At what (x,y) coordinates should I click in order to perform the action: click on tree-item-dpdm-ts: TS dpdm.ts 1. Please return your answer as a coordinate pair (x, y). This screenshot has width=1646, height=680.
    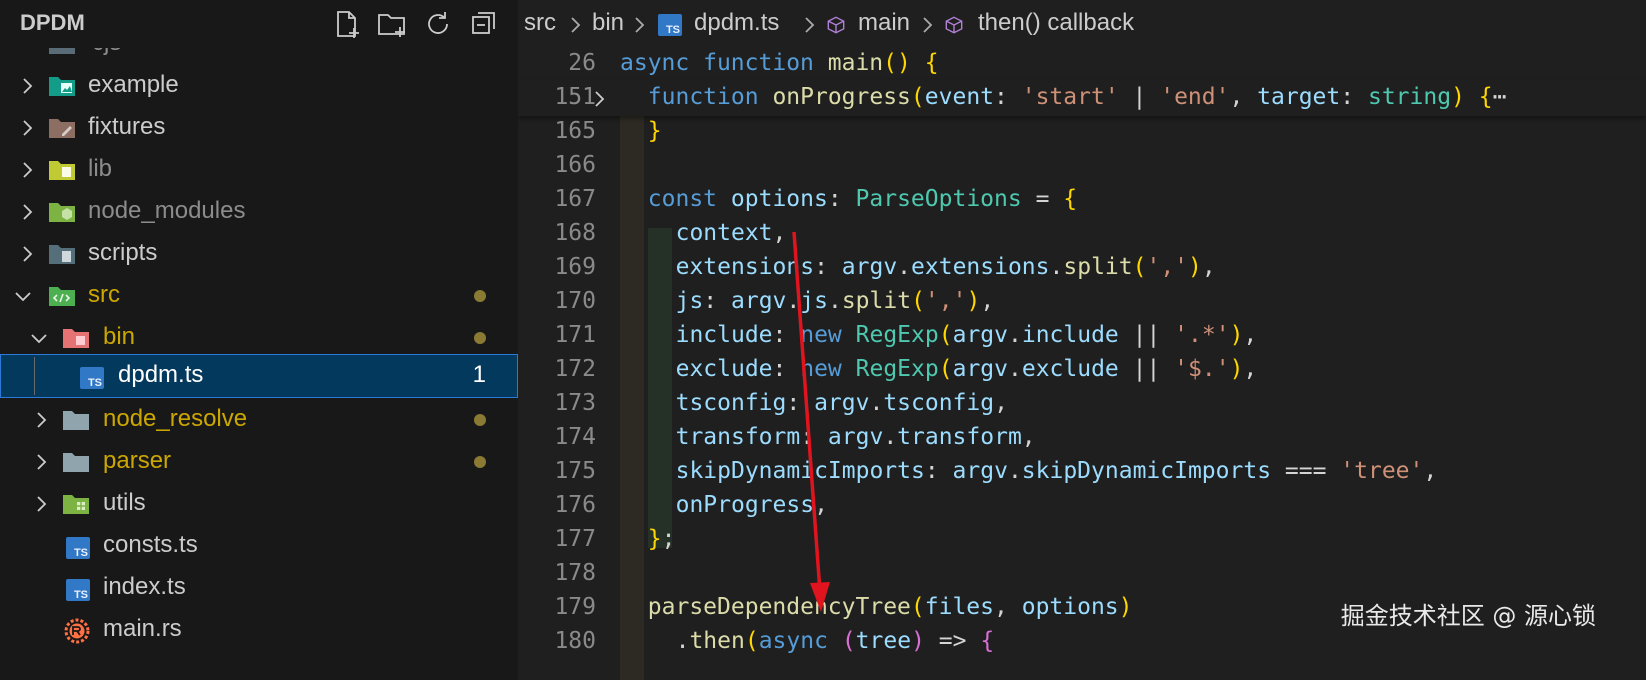
    Looking at the image, I should click on (259, 376).